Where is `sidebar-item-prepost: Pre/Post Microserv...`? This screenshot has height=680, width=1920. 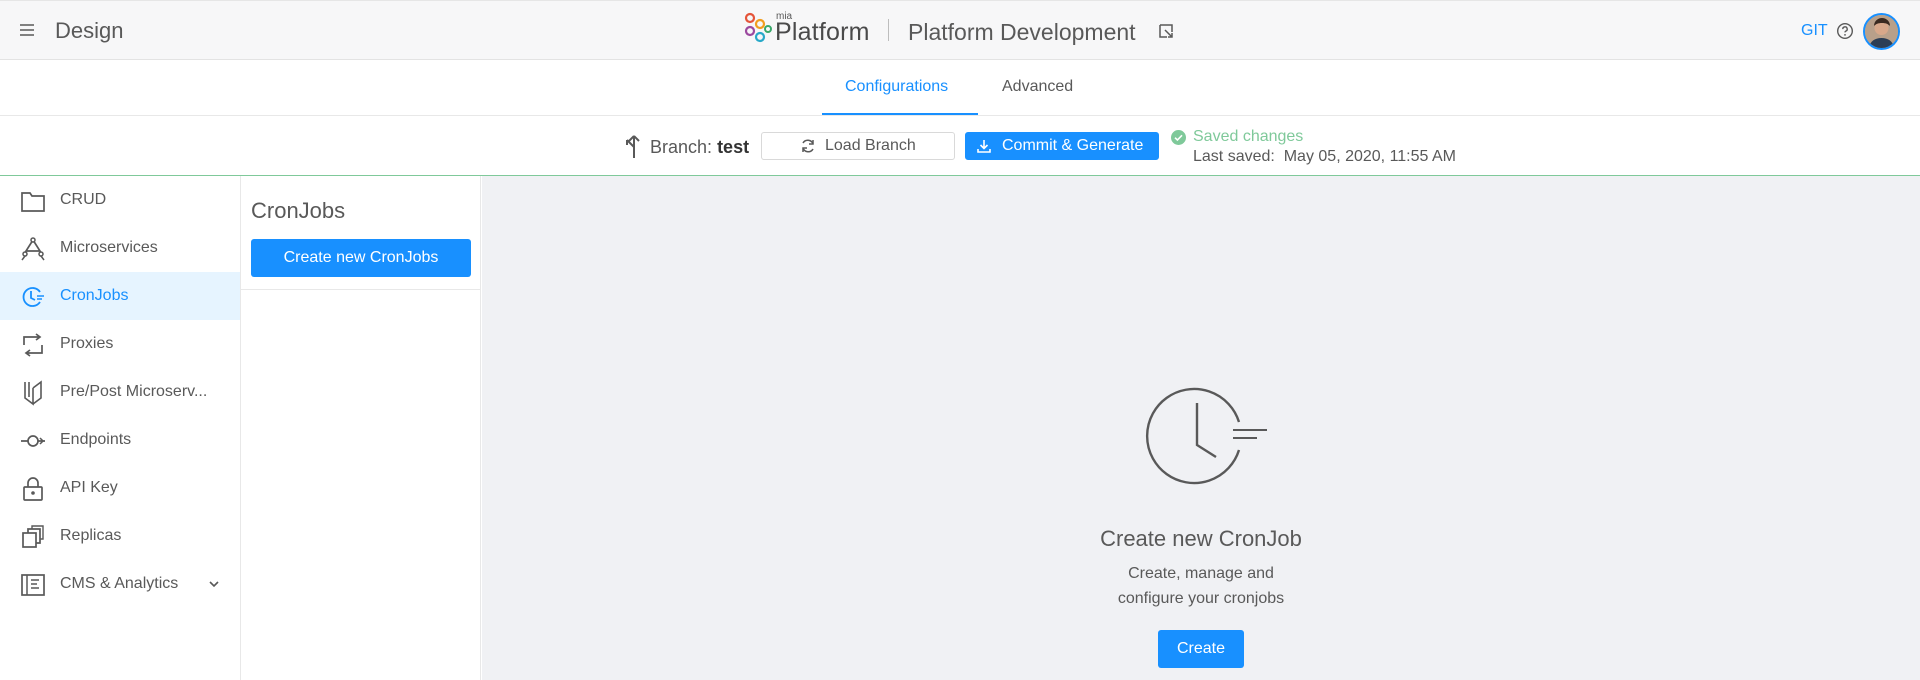
sidebar-item-prepost: Pre/Post Microserv... is located at coordinates (120, 392).